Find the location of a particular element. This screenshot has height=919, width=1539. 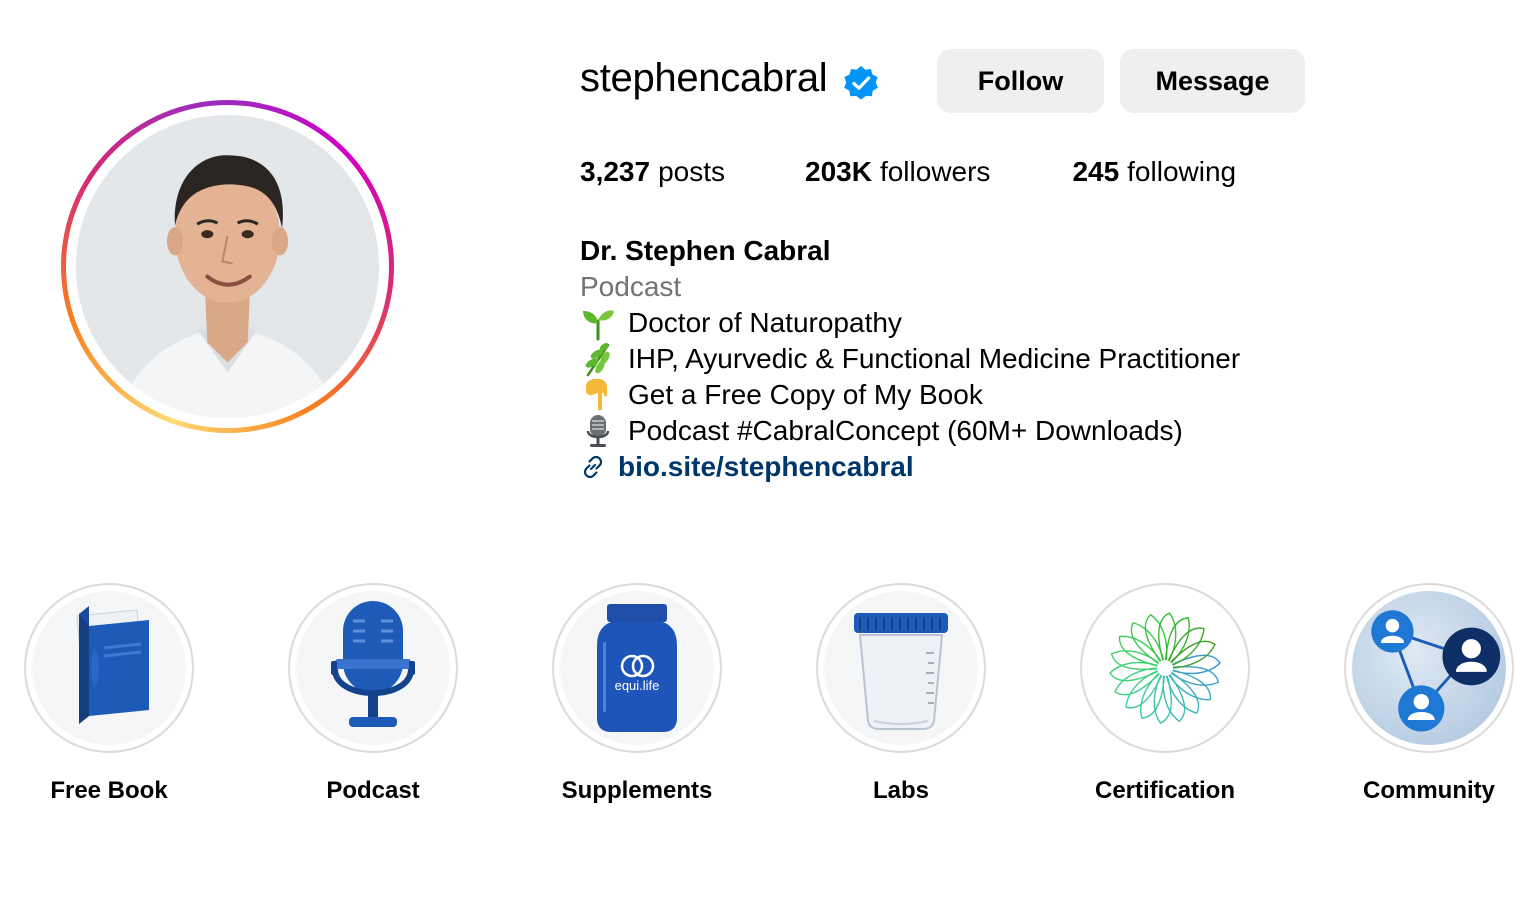

followers-count: 203K is located at coordinates (838, 171).